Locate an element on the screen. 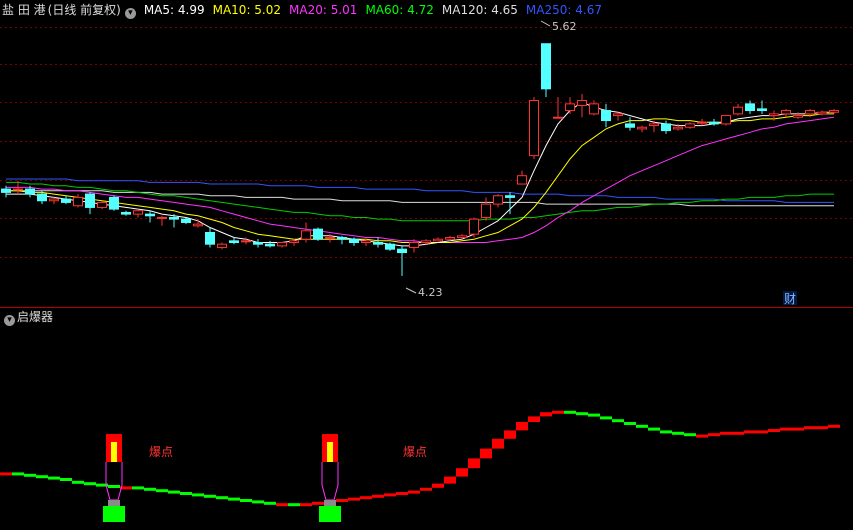 The image size is (853, 530). chart-mode: (日线 前复权) is located at coordinates (84, 10).